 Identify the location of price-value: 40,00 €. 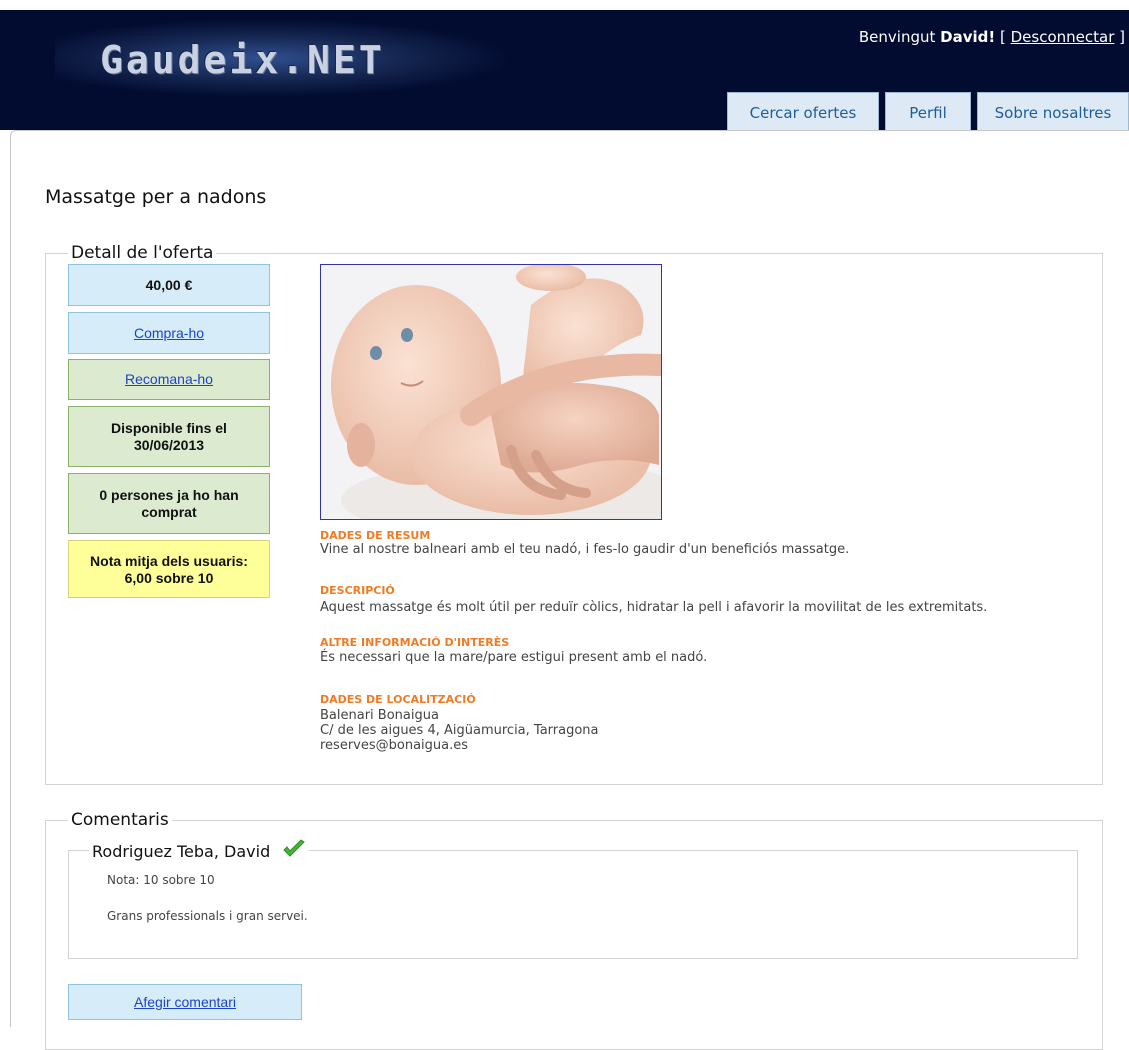
(169, 284).